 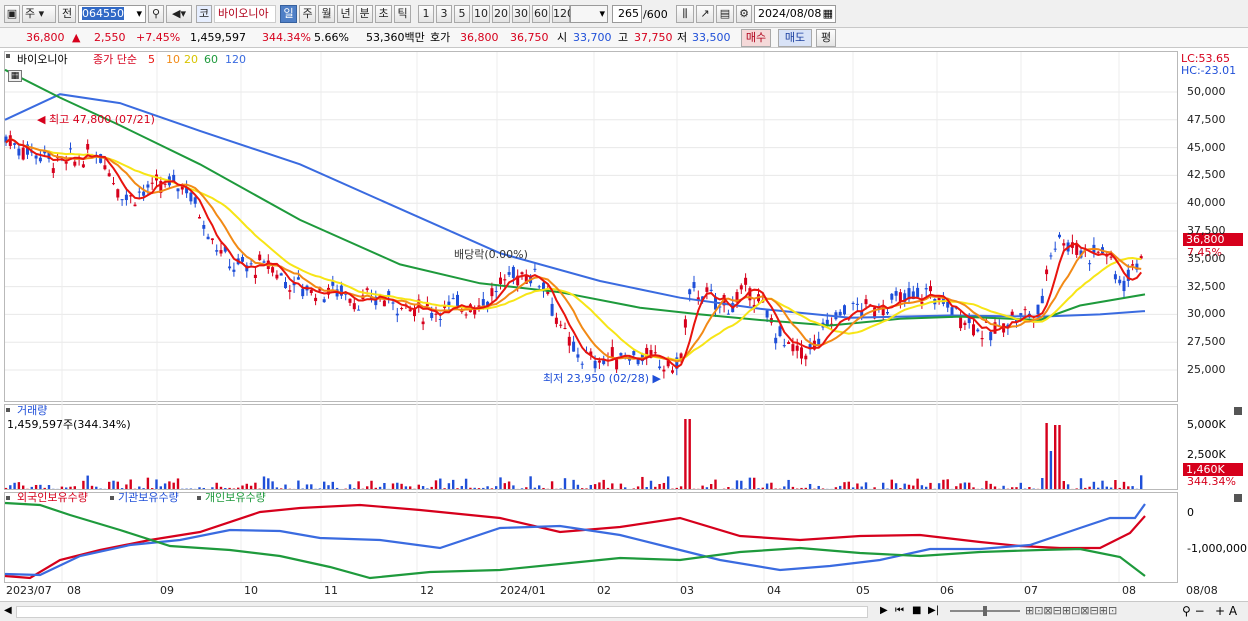 I want to click on rewind-icon: ⏮, so click(x=899, y=610).